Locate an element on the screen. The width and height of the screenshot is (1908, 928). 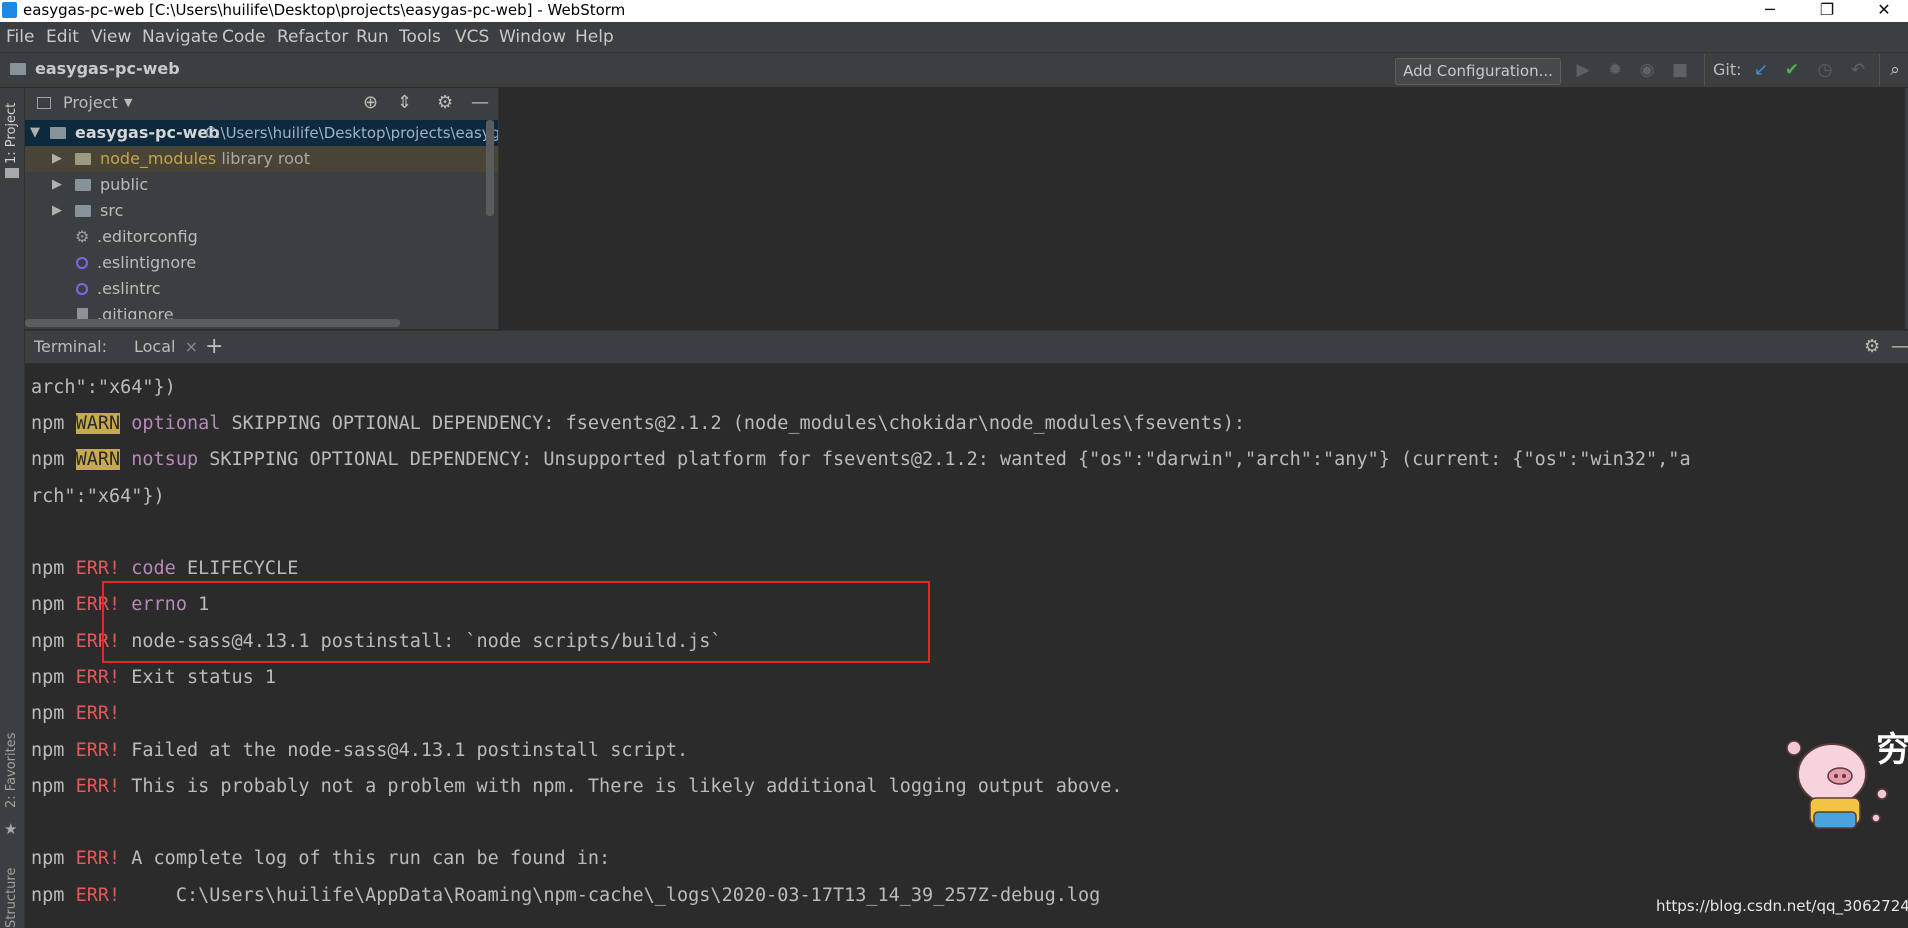
left-tool-strip: 1: Project 2: Favorites ★ Structure is located at coordinates (12, 508).